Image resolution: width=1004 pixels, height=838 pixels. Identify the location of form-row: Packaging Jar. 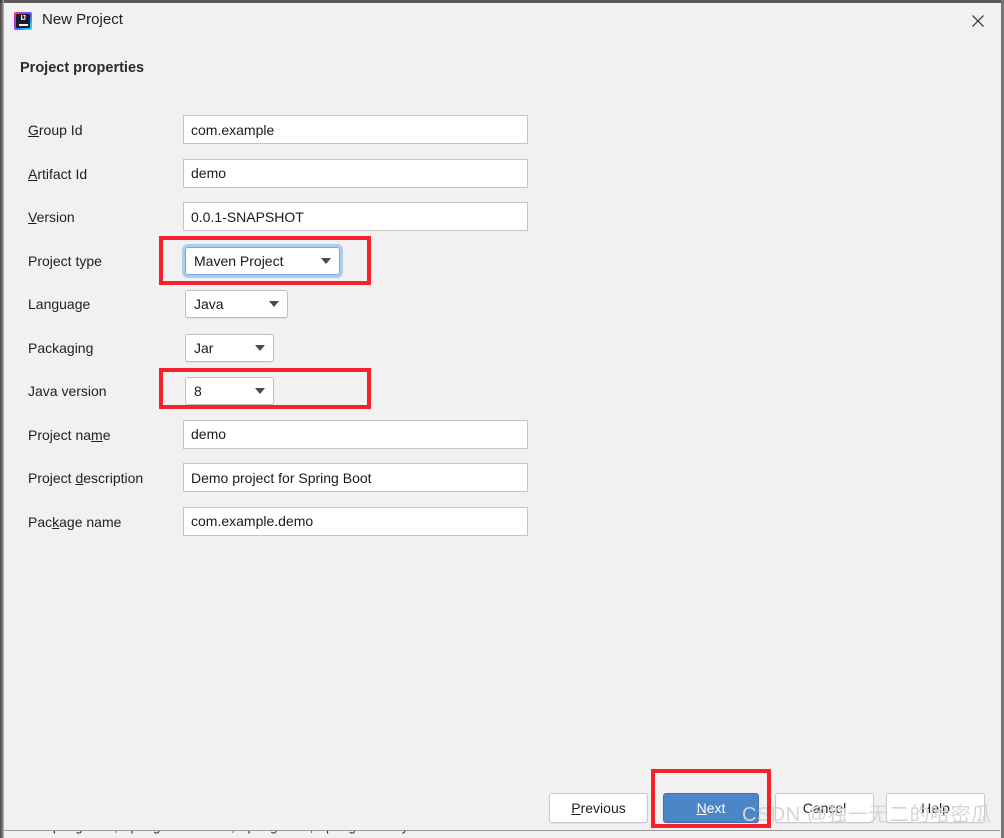
(502, 353).